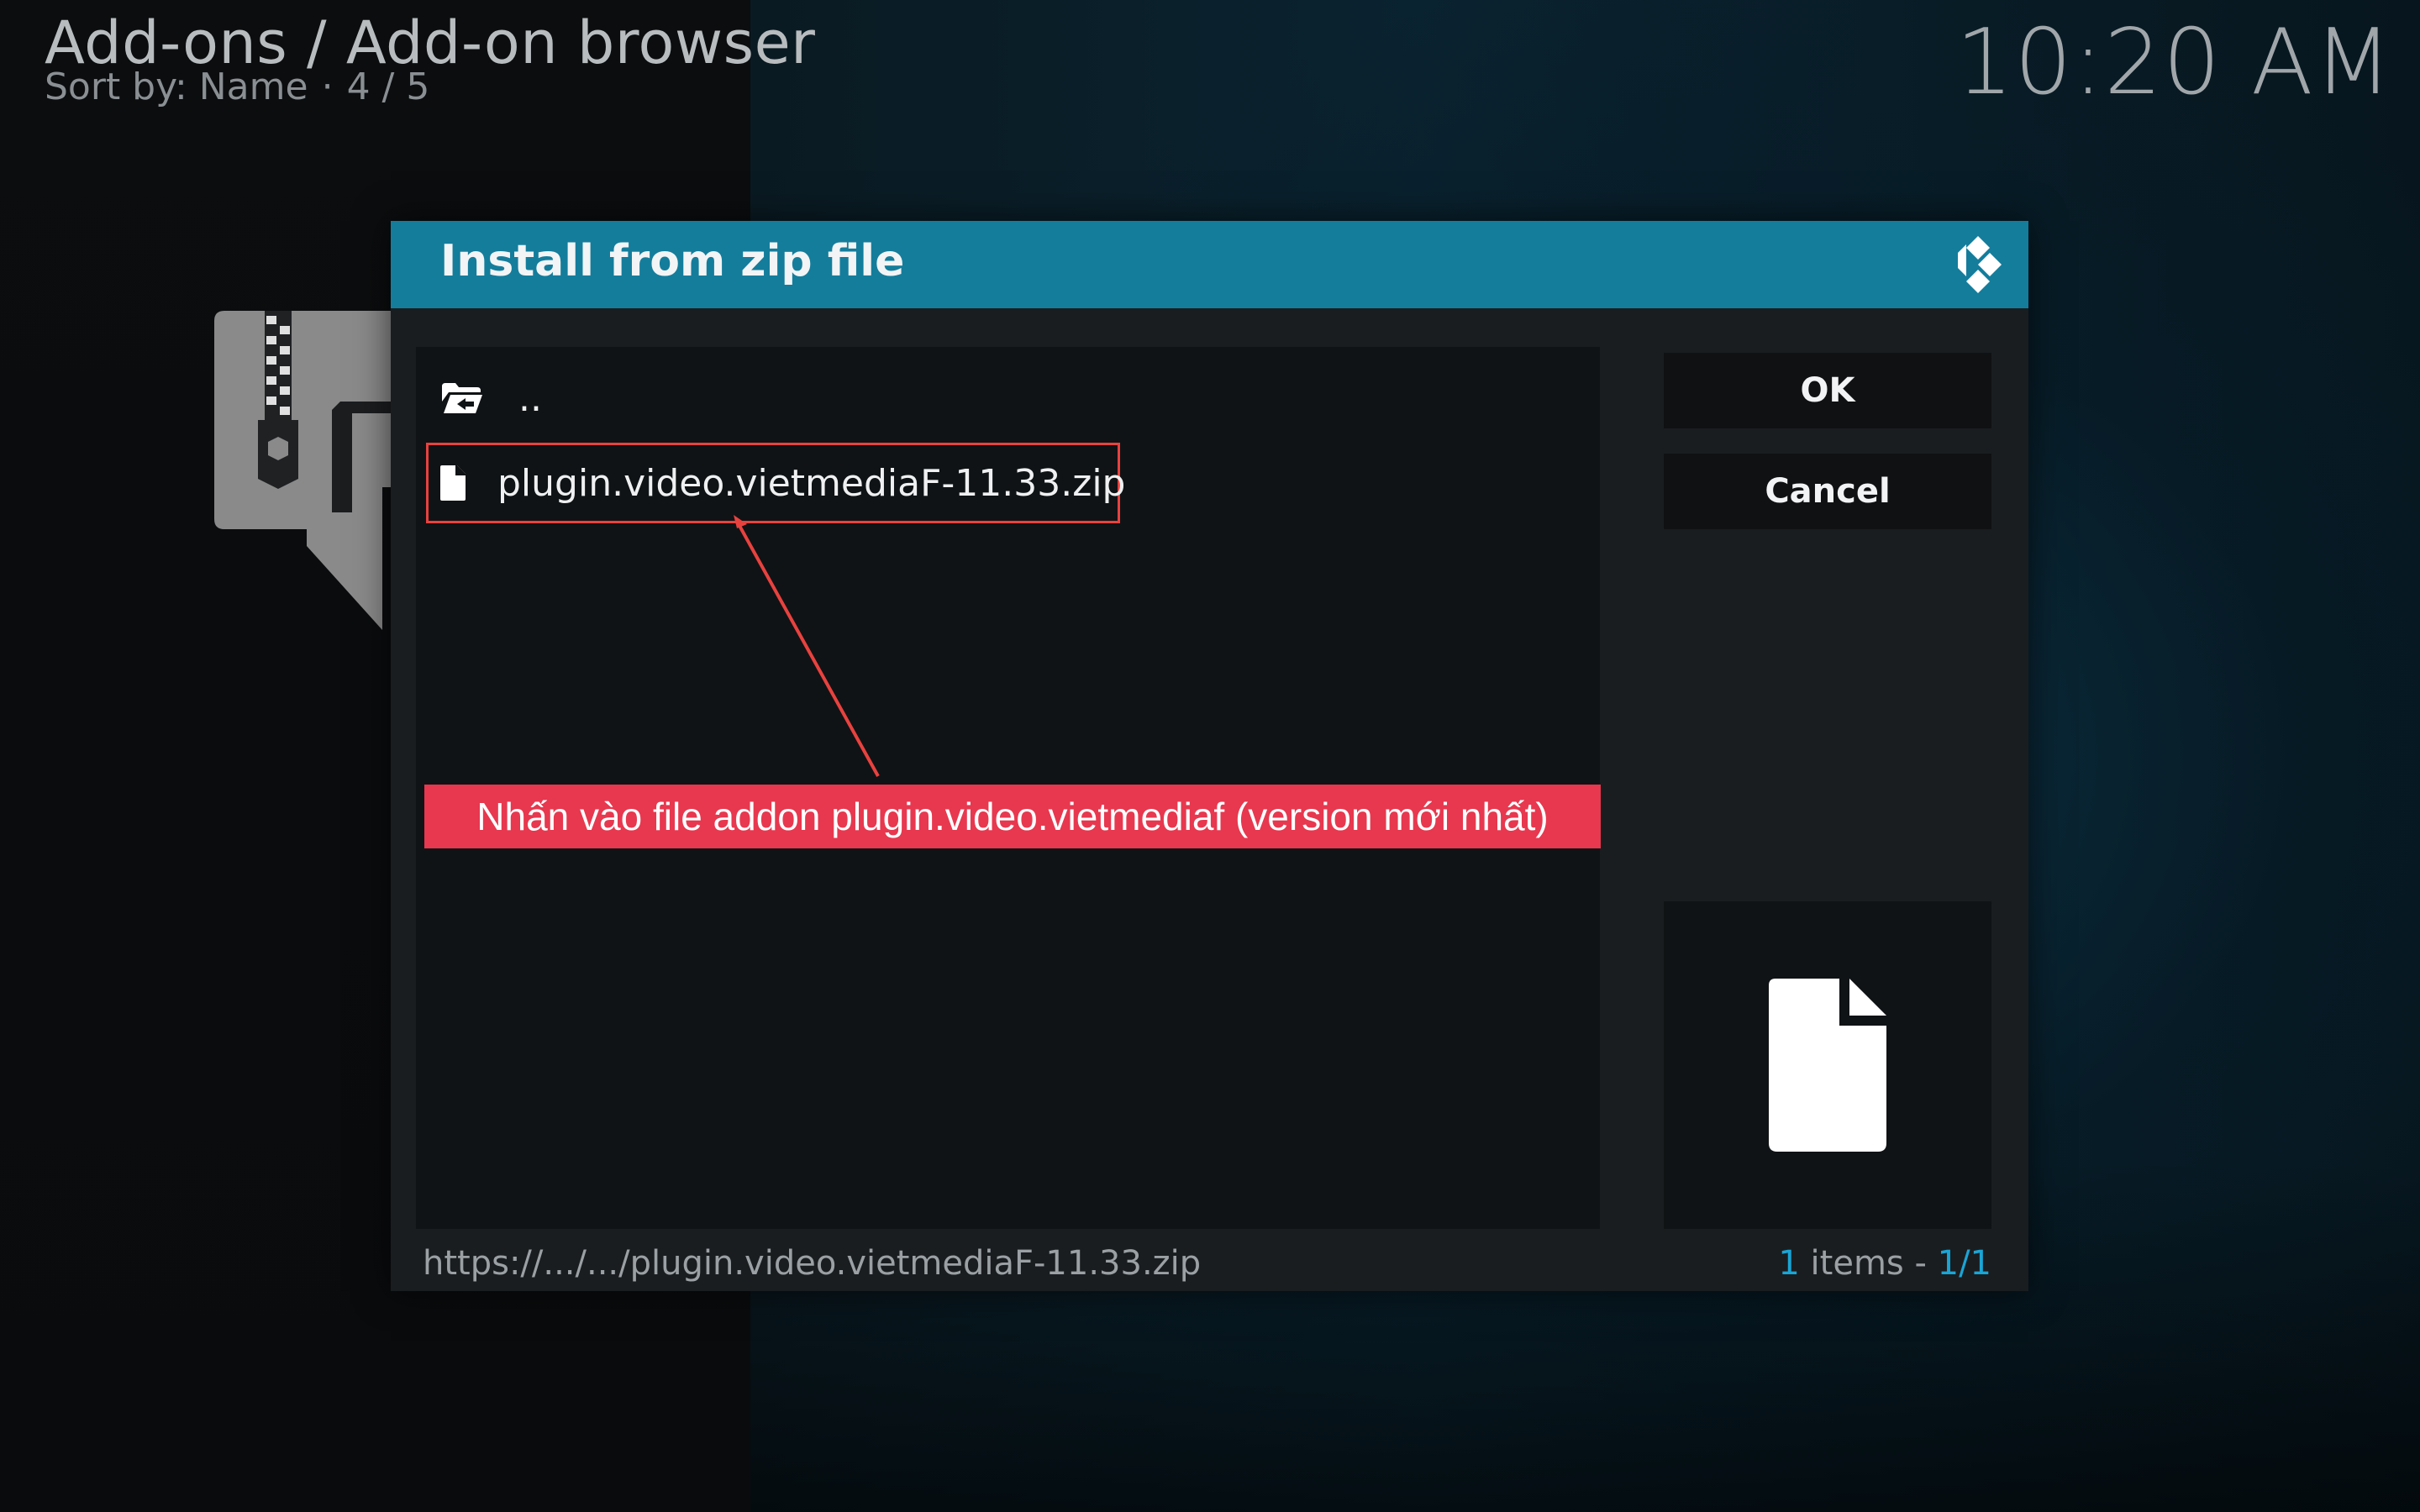 This screenshot has width=2420, height=1512. I want to click on ok-button: OK, so click(1827, 390).